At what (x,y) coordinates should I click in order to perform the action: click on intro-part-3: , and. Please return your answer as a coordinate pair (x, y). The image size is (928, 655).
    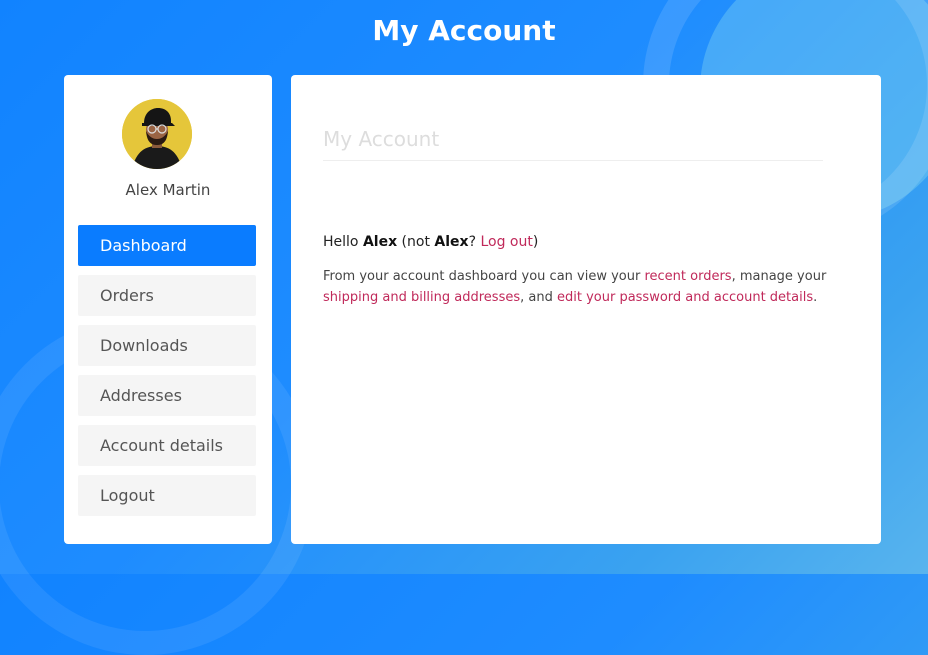
    Looking at the image, I should click on (538, 297).